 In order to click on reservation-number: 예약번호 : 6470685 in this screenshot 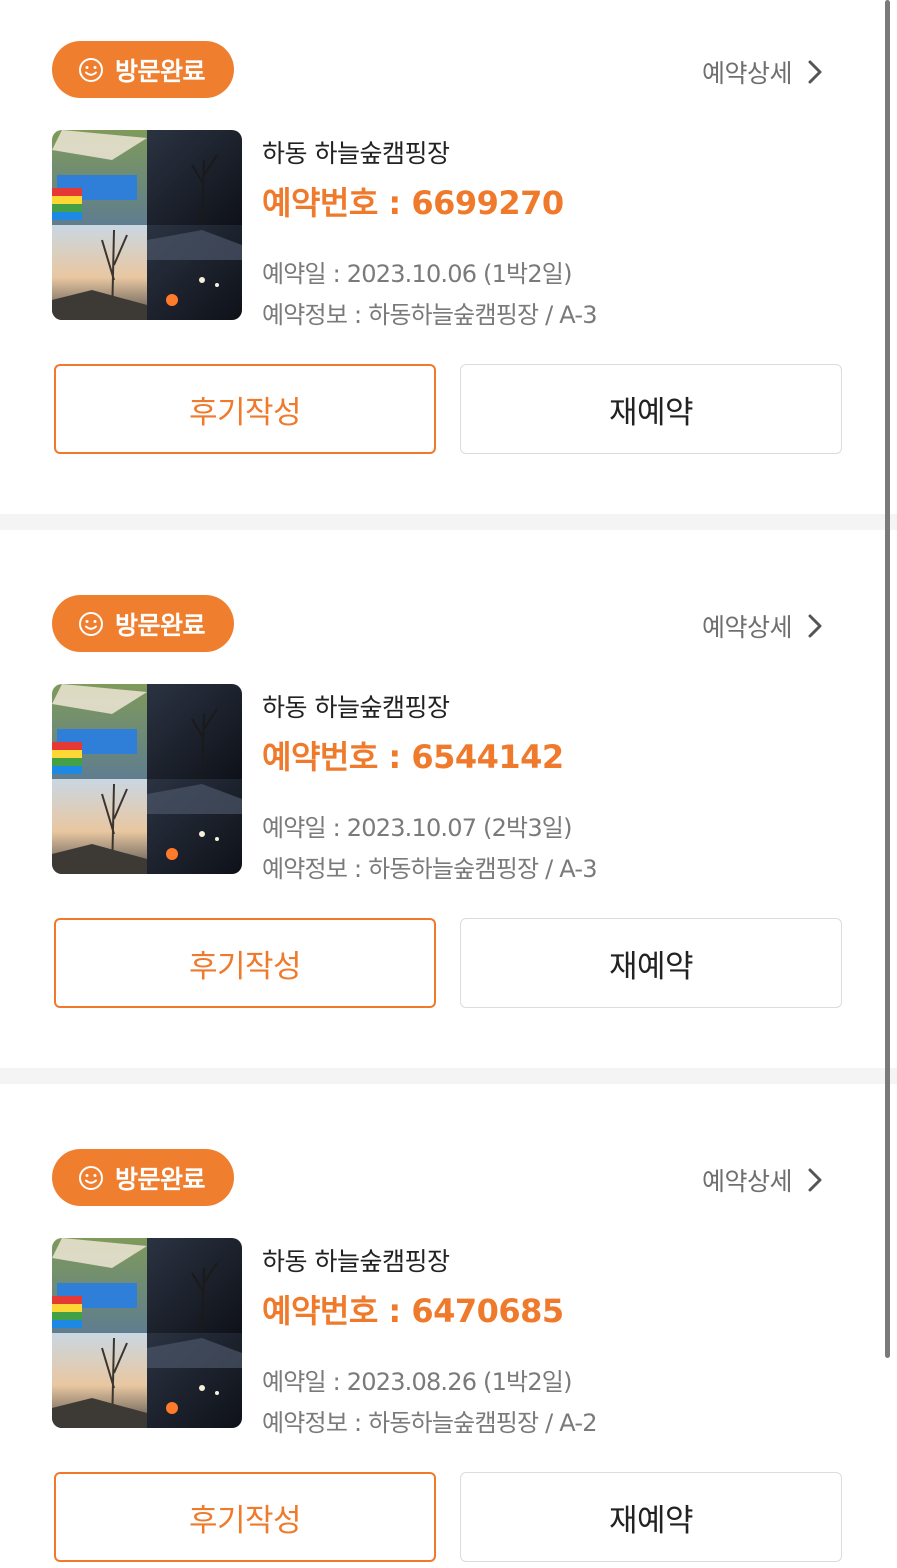, I will do `click(413, 1311)`.